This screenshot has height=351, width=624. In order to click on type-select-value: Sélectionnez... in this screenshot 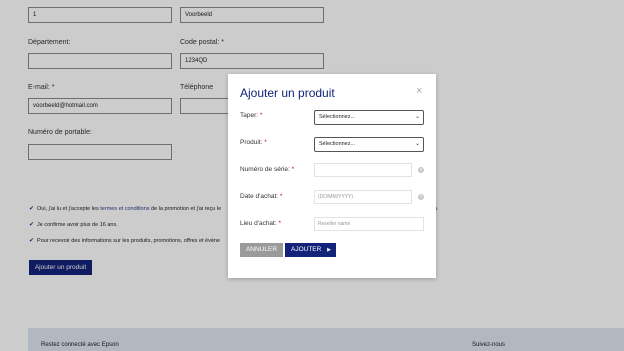, I will do `click(337, 117)`.